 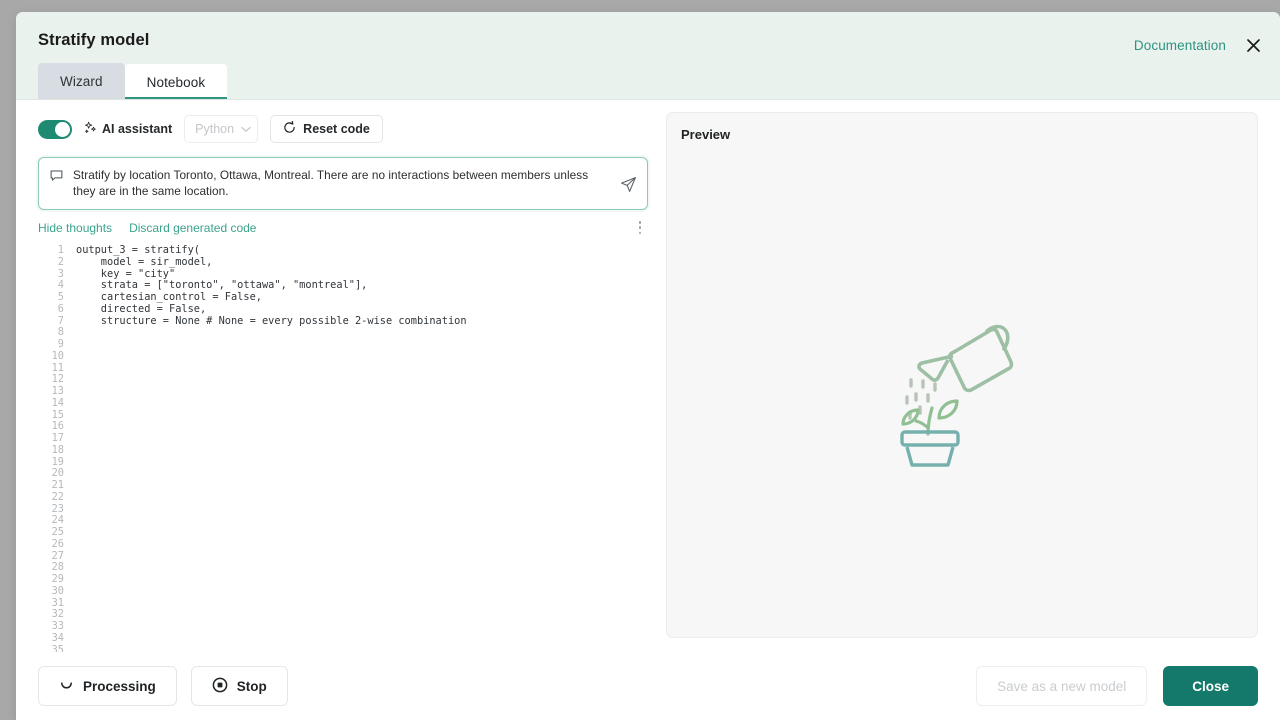 What do you see at coordinates (60, 308) in the screenshot?
I see `line-number: 6` at bounding box center [60, 308].